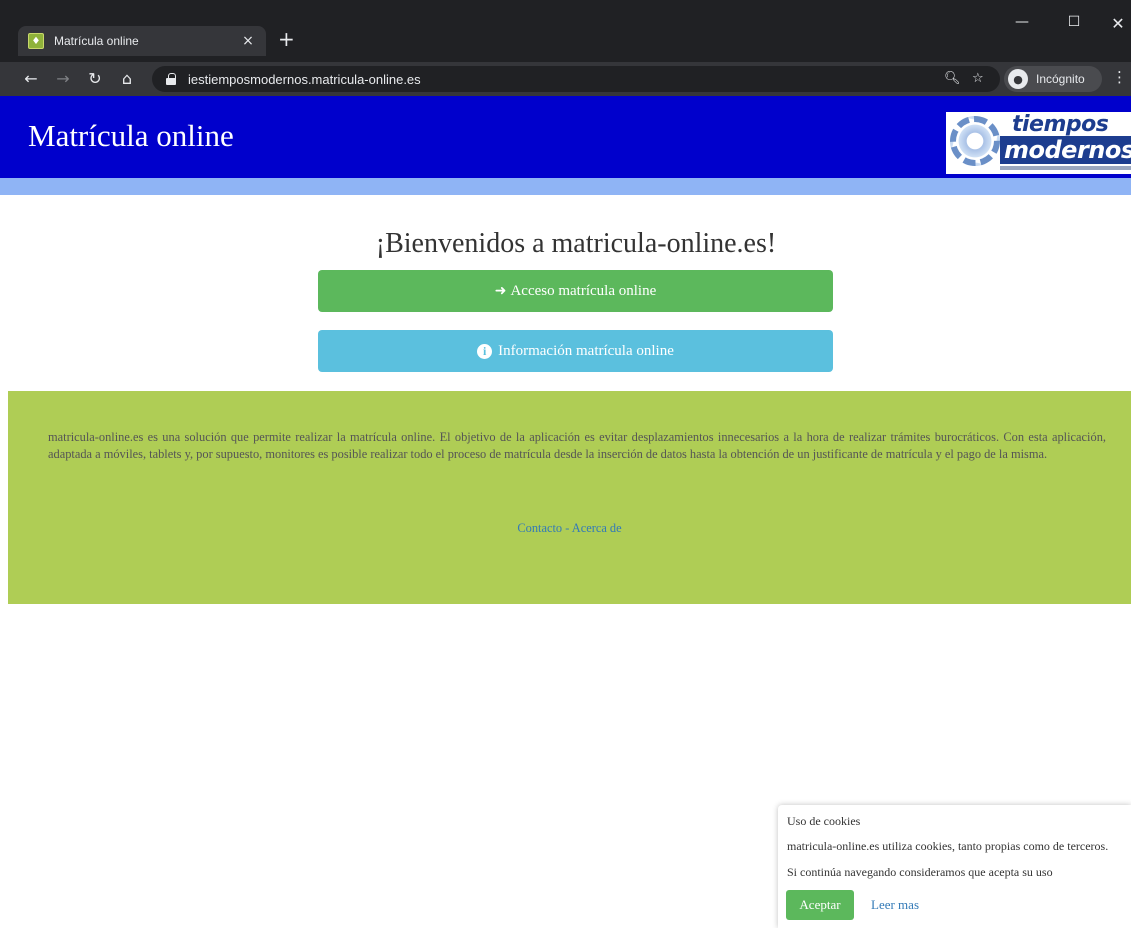 Image resolution: width=1131 pixels, height=928 pixels. What do you see at coordinates (576, 243) in the screenshot?
I see `welcome-heading: ¡Bienvenidos a matricula-online.es!` at bounding box center [576, 243].